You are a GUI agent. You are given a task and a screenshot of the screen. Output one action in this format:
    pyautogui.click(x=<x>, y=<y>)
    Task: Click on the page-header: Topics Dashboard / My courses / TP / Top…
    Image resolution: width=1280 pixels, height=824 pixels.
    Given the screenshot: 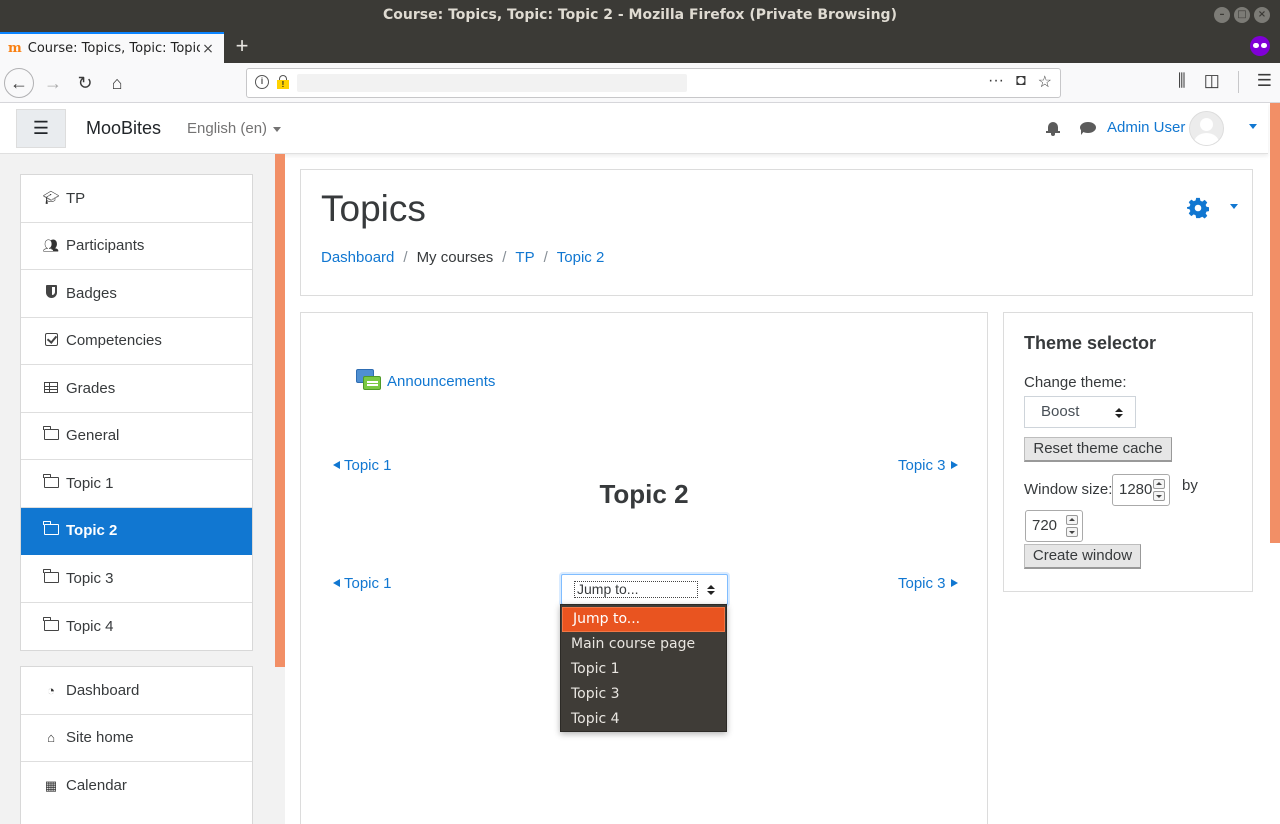 What is the action you would take?
    pyautogui.click(x=776, y=232)
    